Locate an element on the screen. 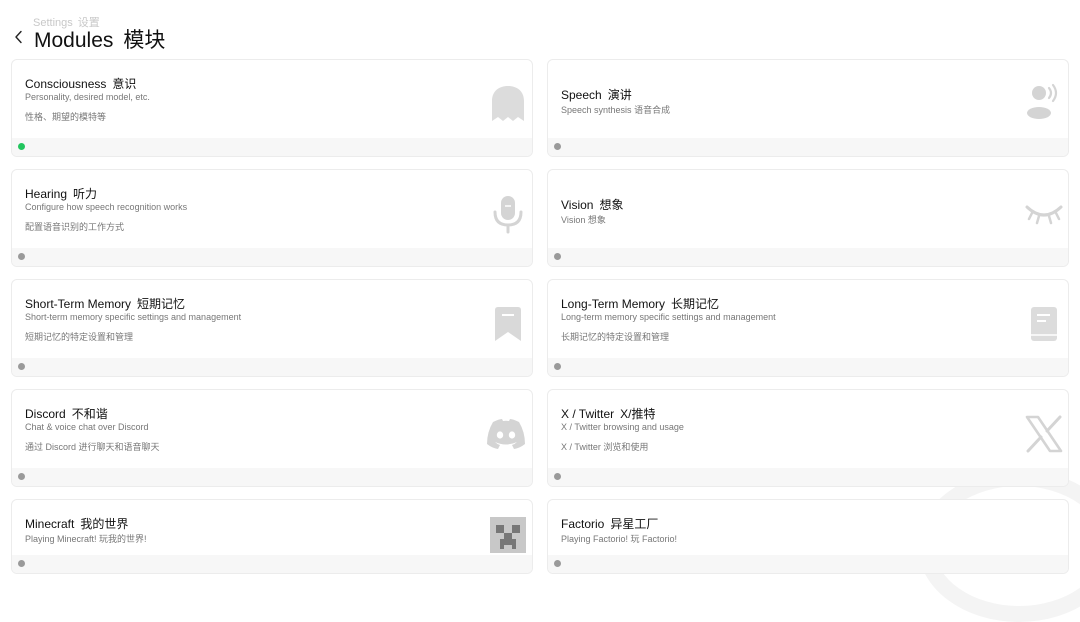 This screenshot has width=1080, height=622. module-card-minecraft: Minecraft 我的世界 Playing Minecraft! 玩我的世界! is located at coordinates (272, 536).